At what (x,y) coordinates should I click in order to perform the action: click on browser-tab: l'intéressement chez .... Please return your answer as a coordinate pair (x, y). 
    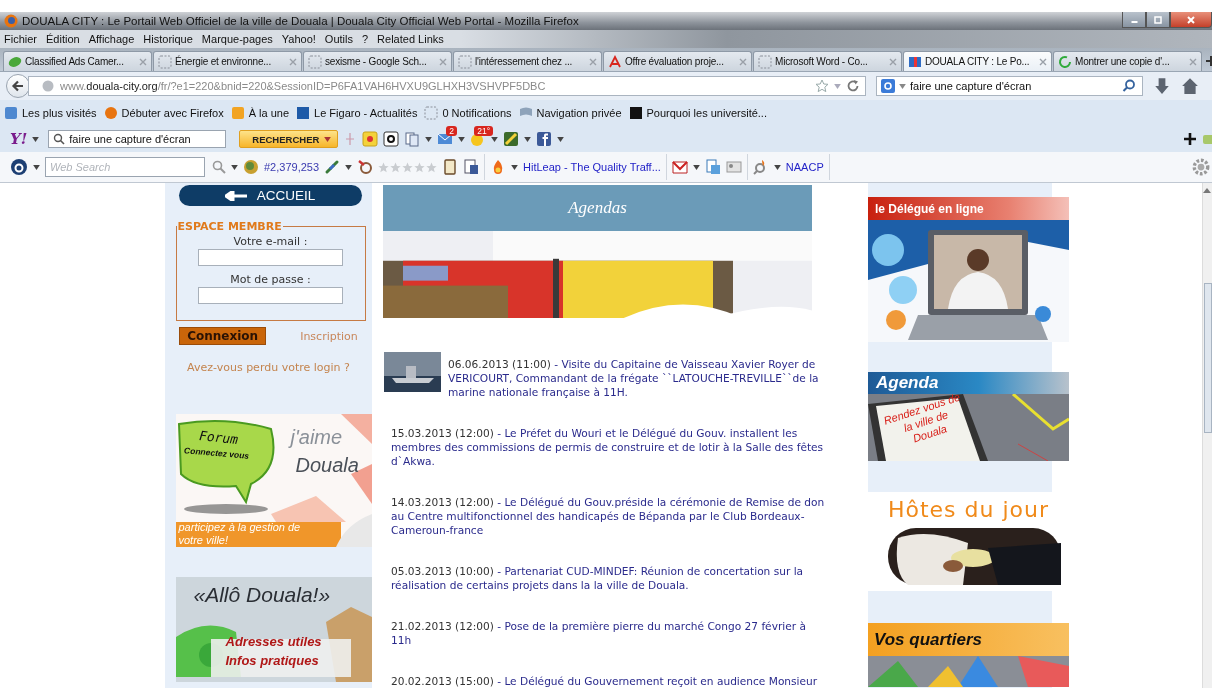
    Looking at the image, I should click on (527, 61).